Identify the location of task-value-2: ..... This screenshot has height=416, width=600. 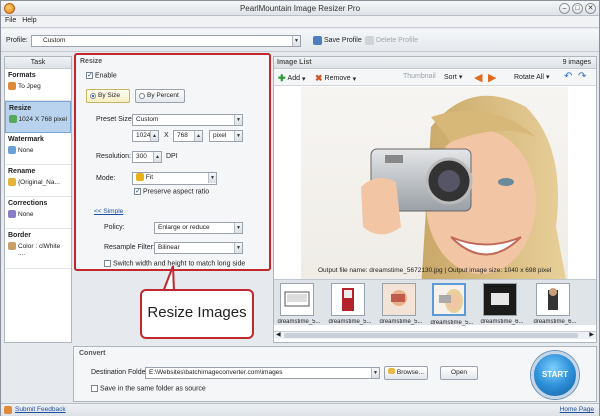
(22, 253).